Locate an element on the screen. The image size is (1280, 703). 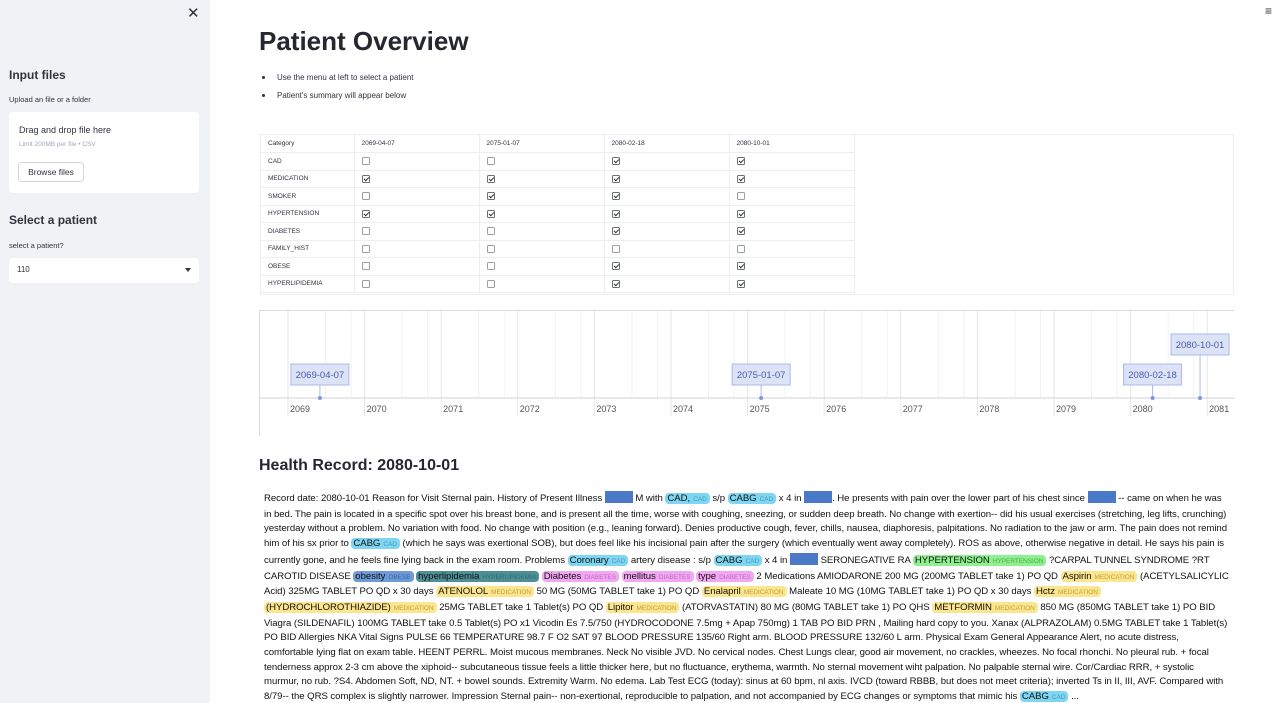
column-header: 2080-10-01 is located at coordinates (792, 144).